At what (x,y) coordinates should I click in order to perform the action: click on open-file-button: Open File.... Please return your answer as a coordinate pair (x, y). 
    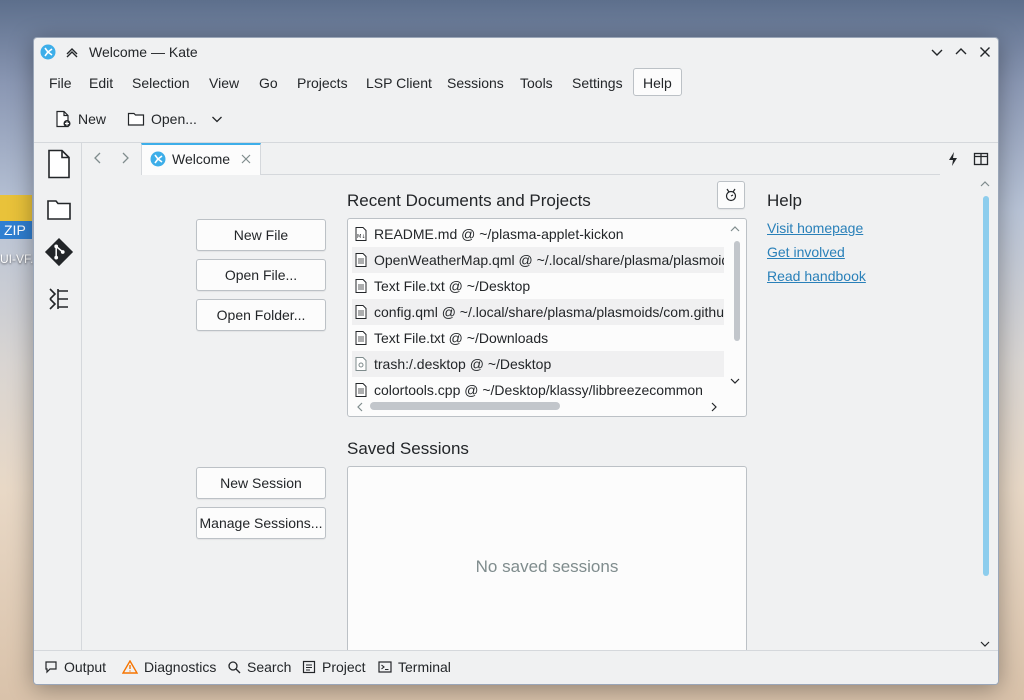
    Looking at the image, I should click on (261, 275).